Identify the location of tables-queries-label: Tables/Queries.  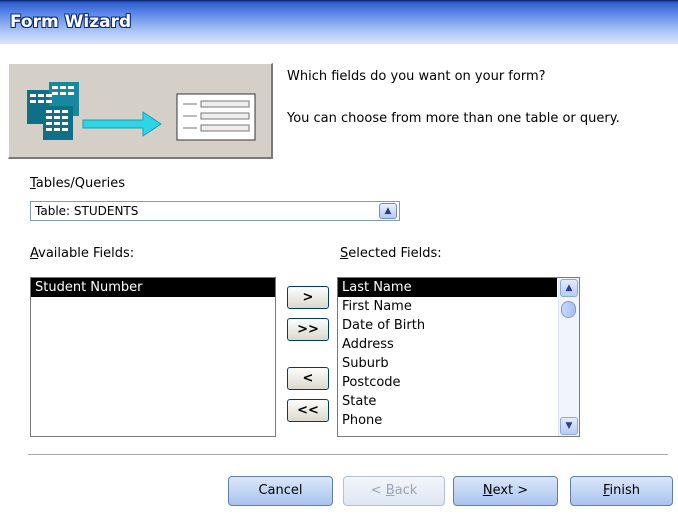
(77, 183).